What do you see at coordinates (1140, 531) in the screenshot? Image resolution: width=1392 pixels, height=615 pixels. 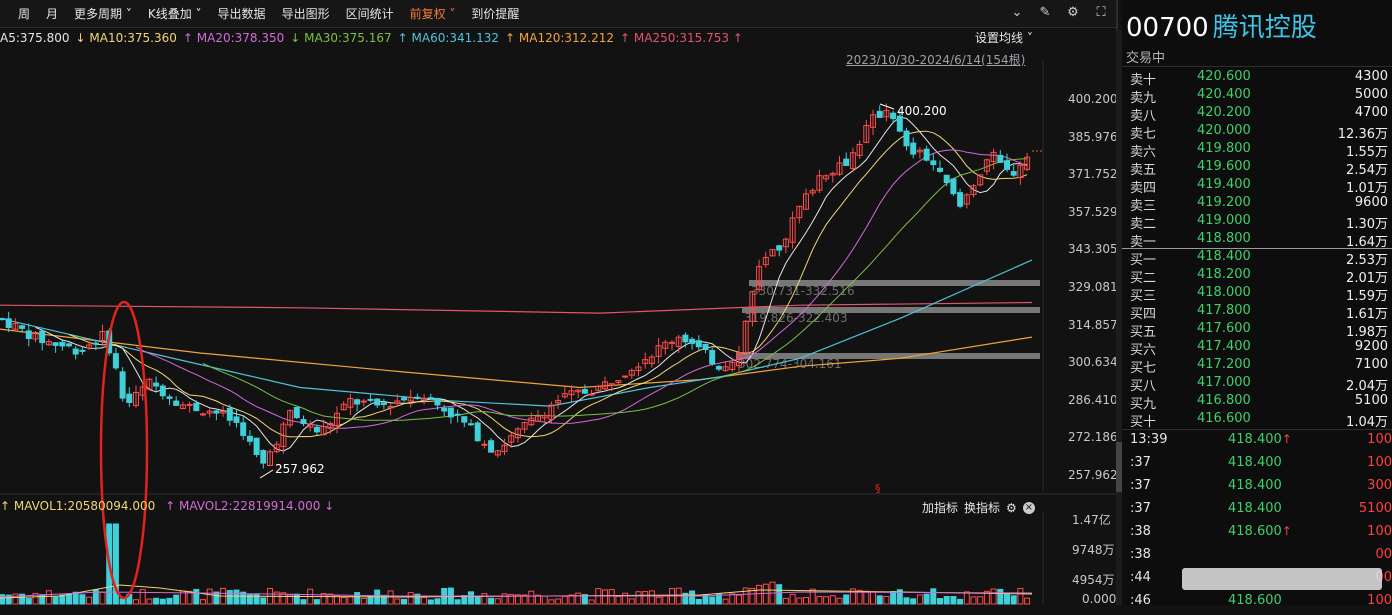 I see `tick-time: :38` at bounding box center [1140, 531].